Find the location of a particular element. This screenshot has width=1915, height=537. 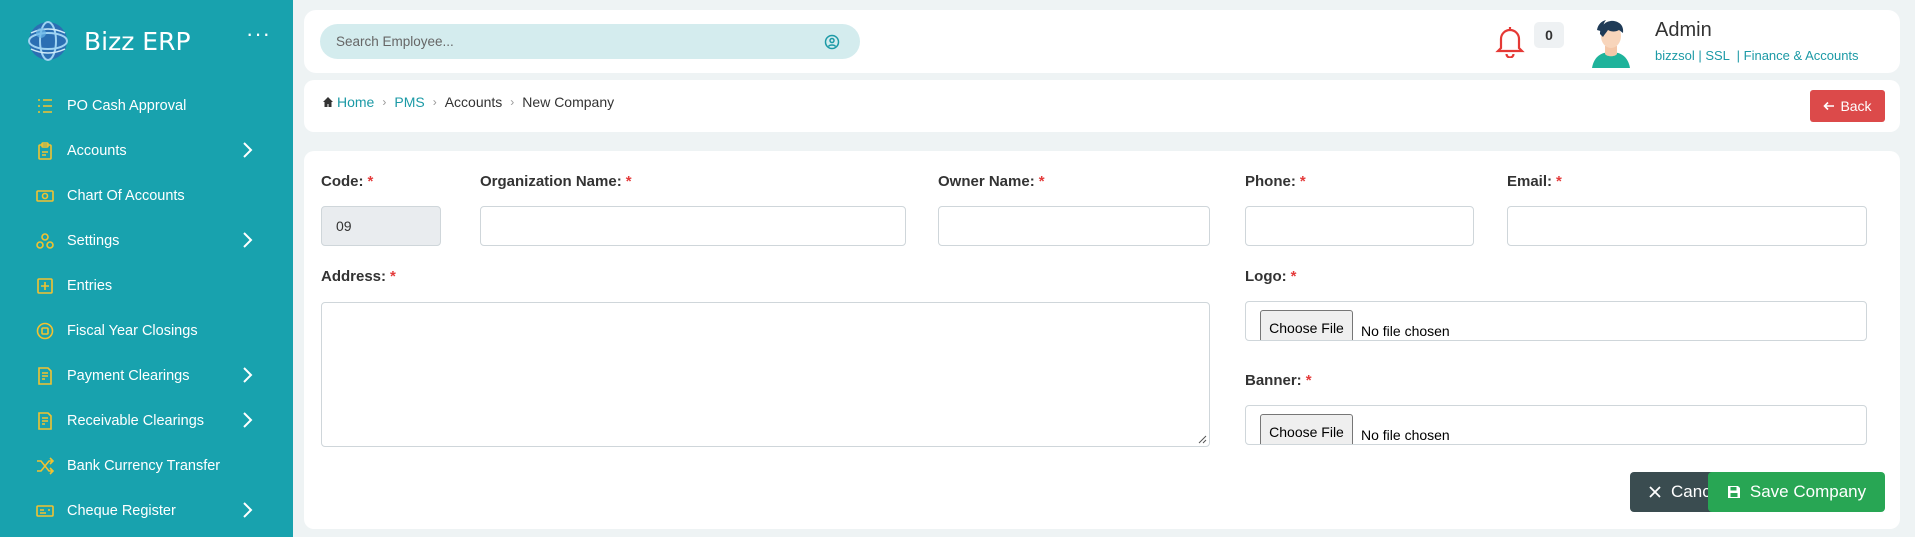

settings-icon is located at coordinates (45, 241).